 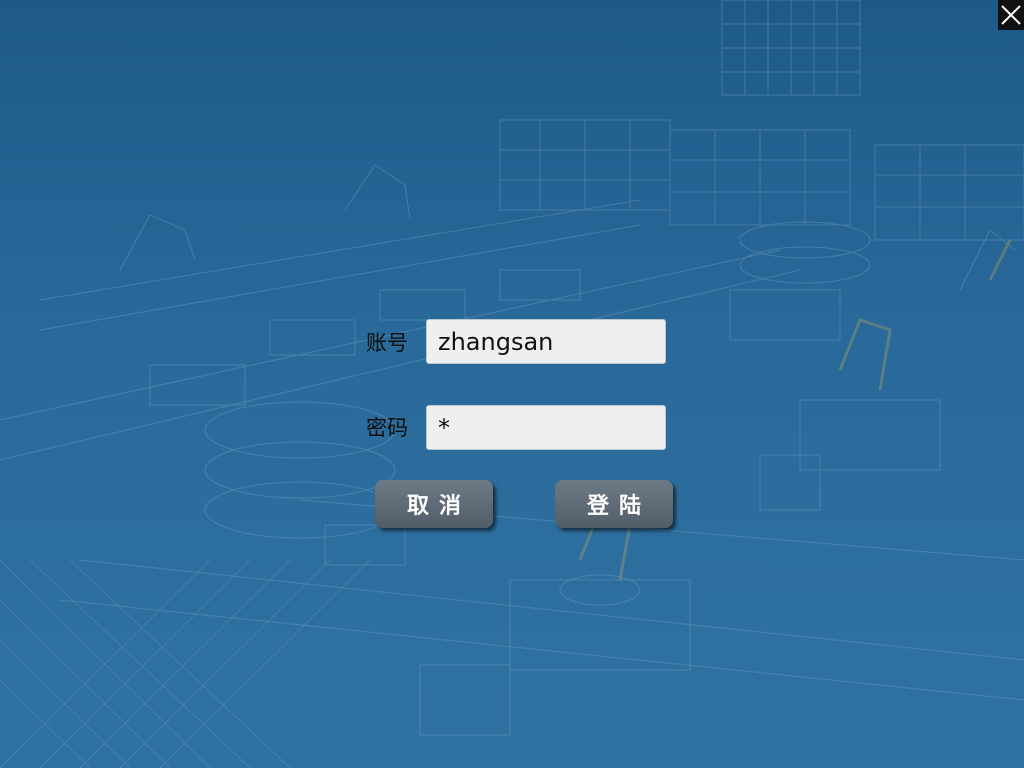 What do you see at coordinates (387, 428) in the screenshot?
I see `password-label: 密码` at bounding box center [387, 428].